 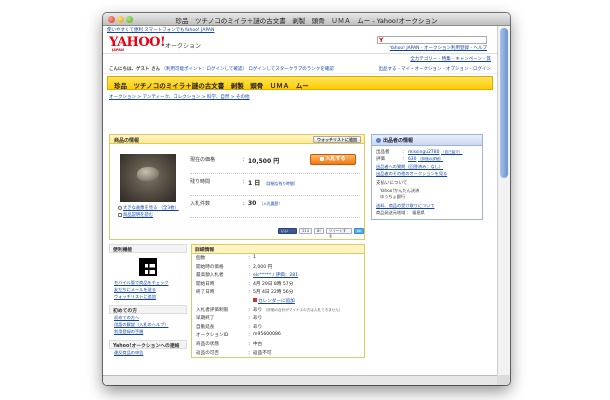 I want to click on service-name: オークション, so click(x=183, y=46).